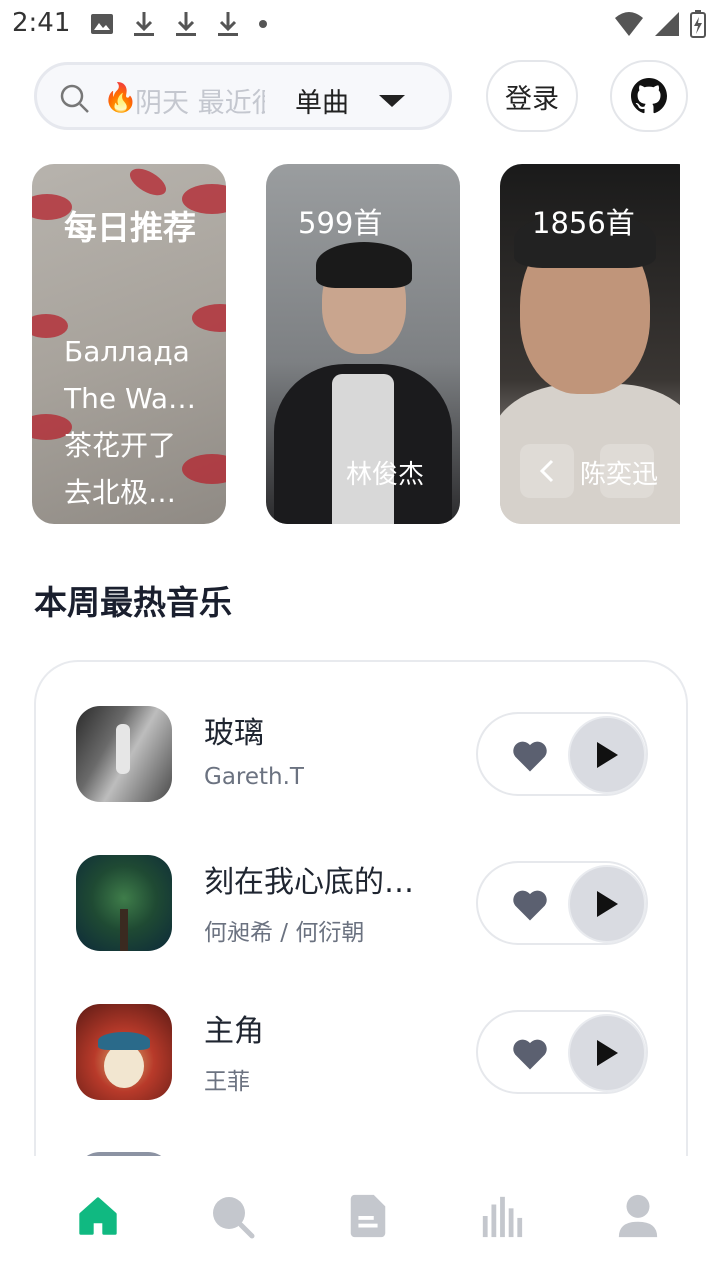 The width and height of the screenshot is (720, 1280). I want to click on status-time: 2:41, so click(41, 23).